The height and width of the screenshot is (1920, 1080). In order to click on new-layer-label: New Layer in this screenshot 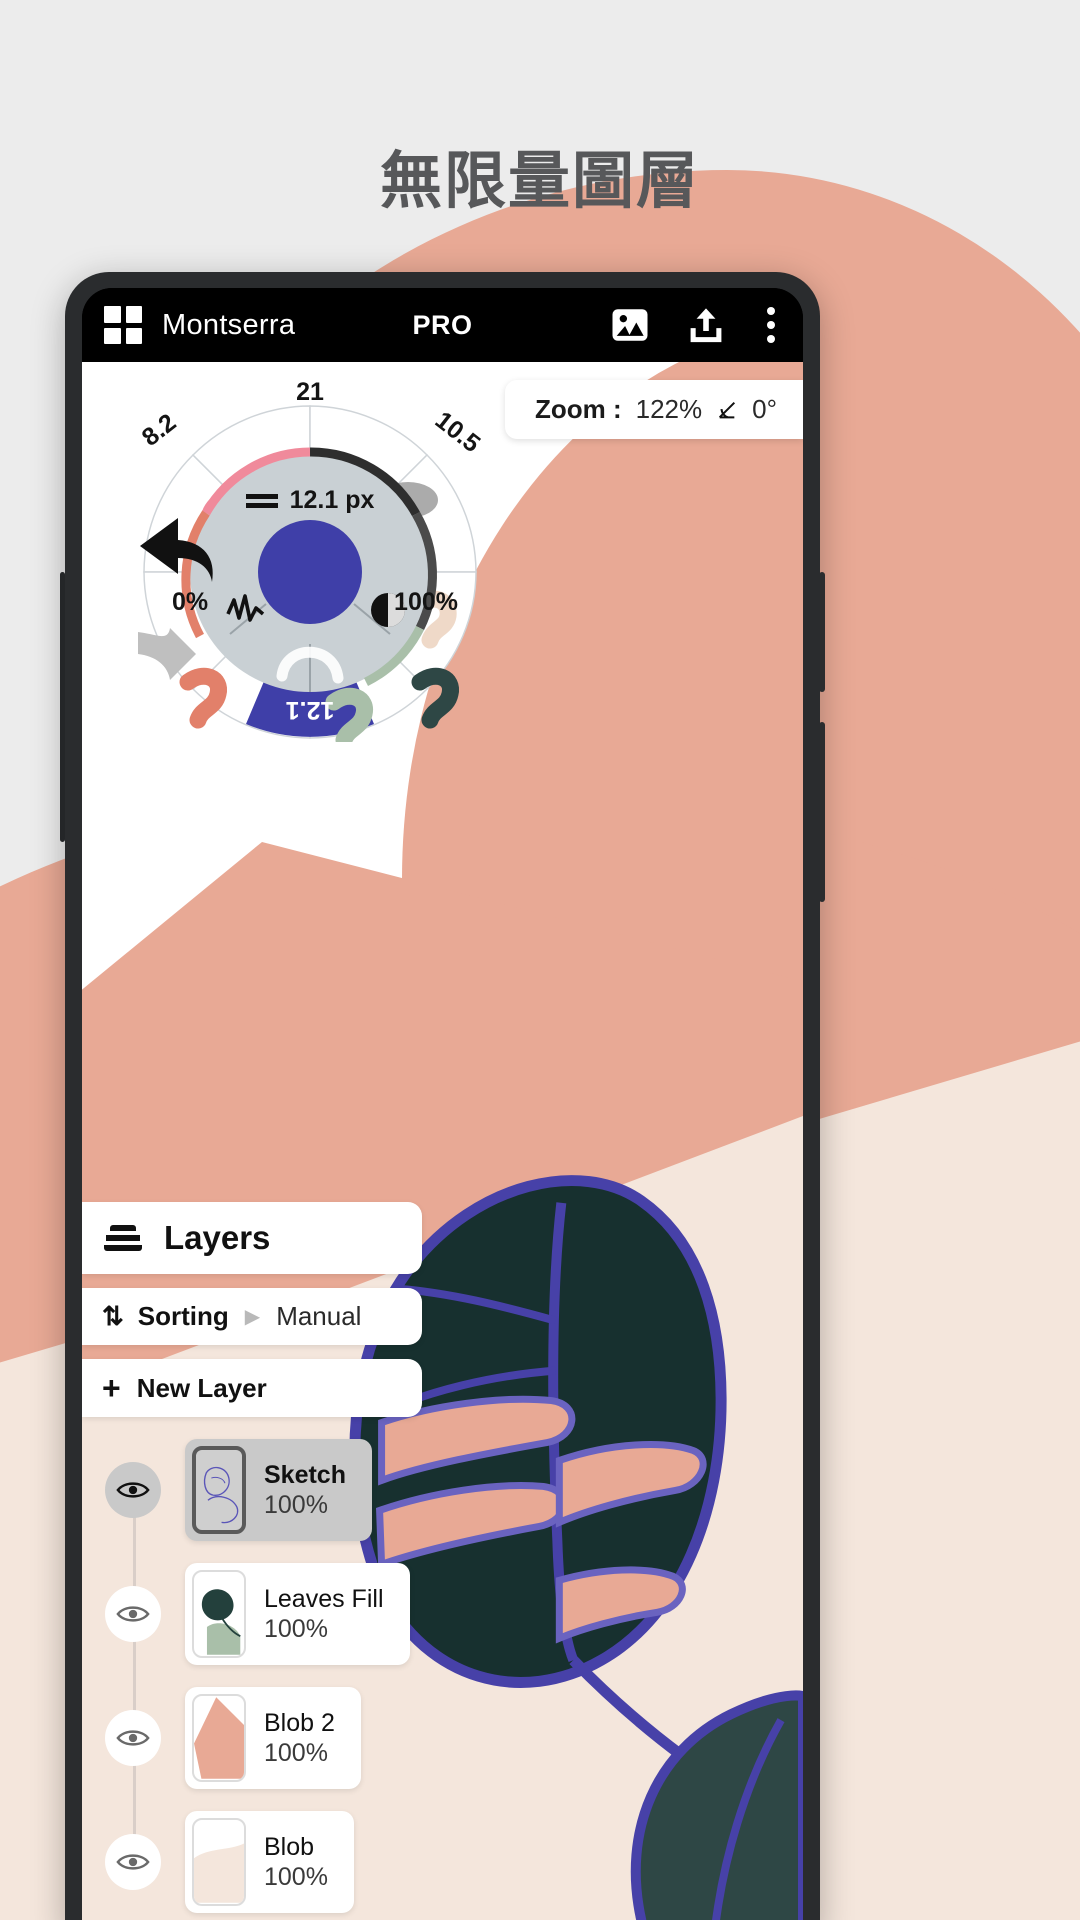, I will do `click(201, 1387)`.